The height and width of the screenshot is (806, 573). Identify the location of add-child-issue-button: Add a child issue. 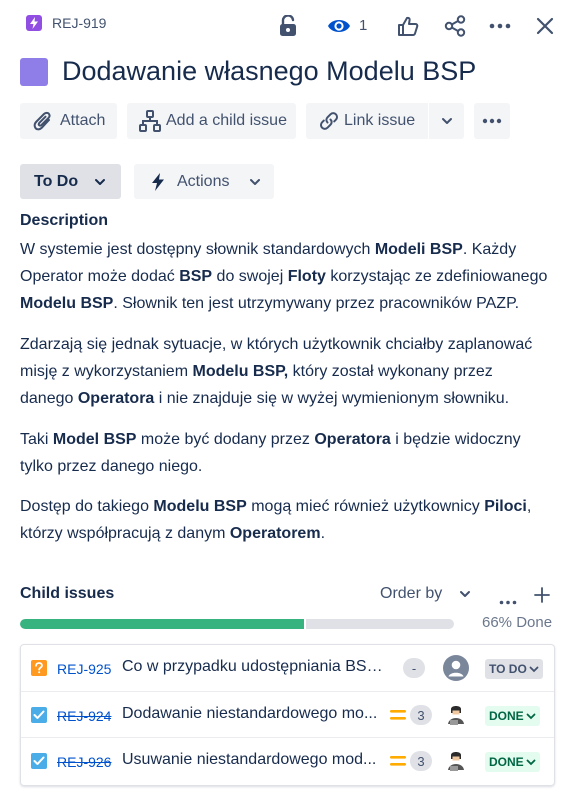
(211, 121).